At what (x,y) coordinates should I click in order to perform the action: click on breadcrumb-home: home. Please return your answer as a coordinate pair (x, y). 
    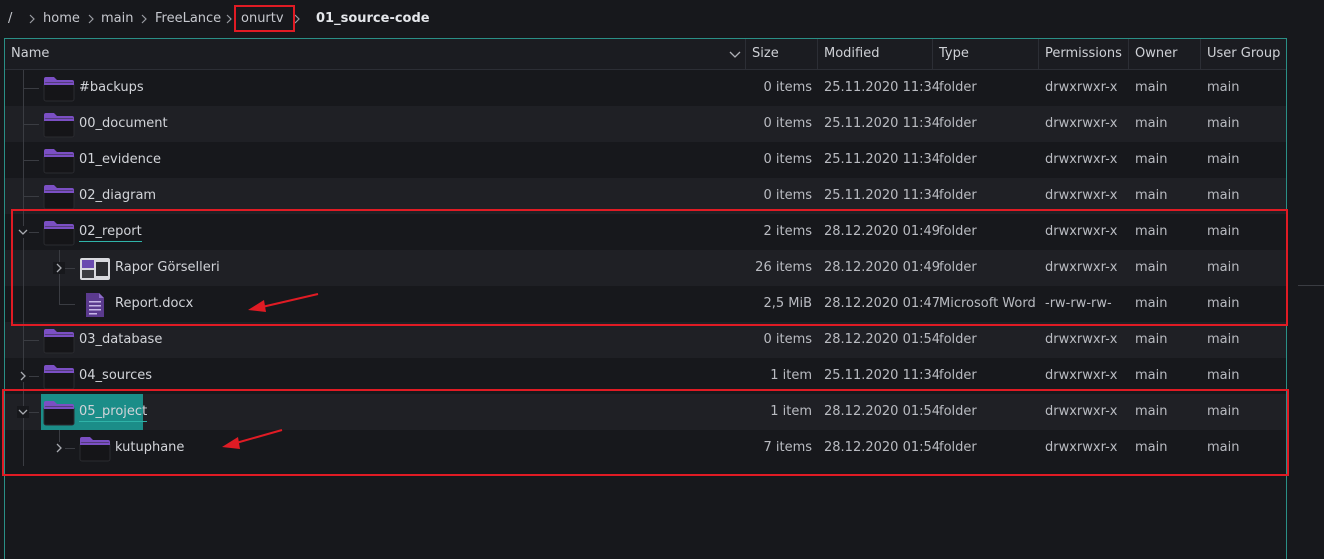
    Looking at the image, I should click on (61, 18).